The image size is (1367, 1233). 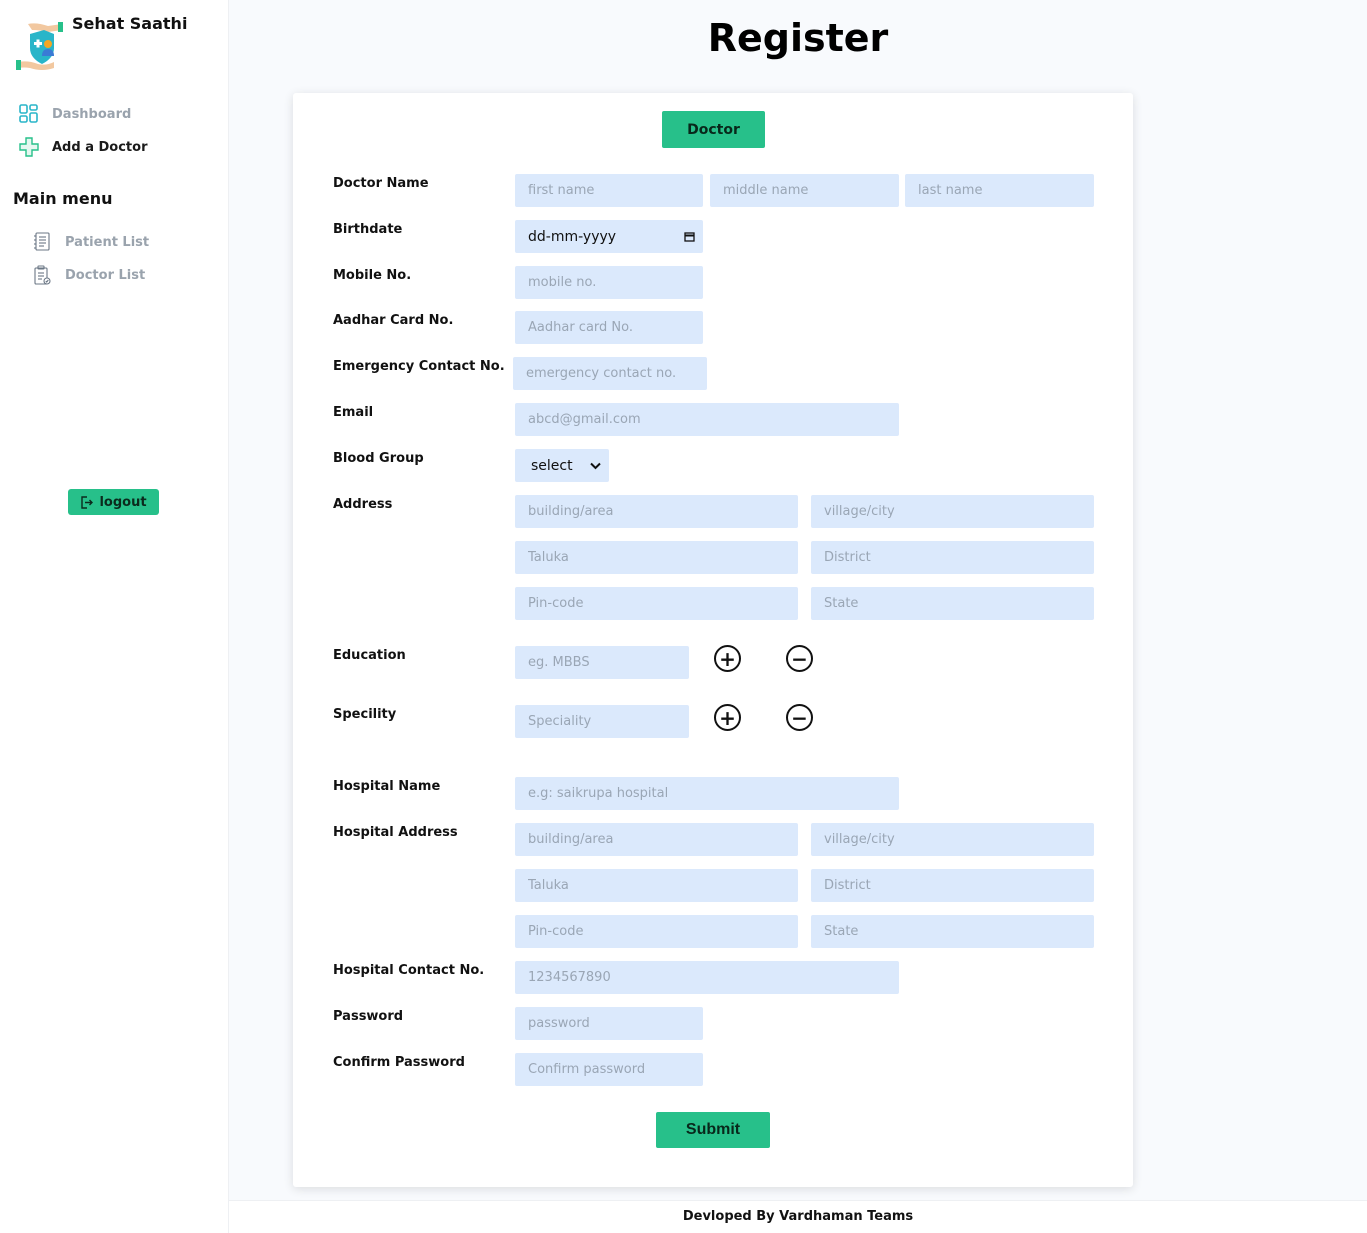 What do you see at coordinates (609, 1069) in the screenshot?
I see `confirm-password-input` at bounding box center [609, 1069].